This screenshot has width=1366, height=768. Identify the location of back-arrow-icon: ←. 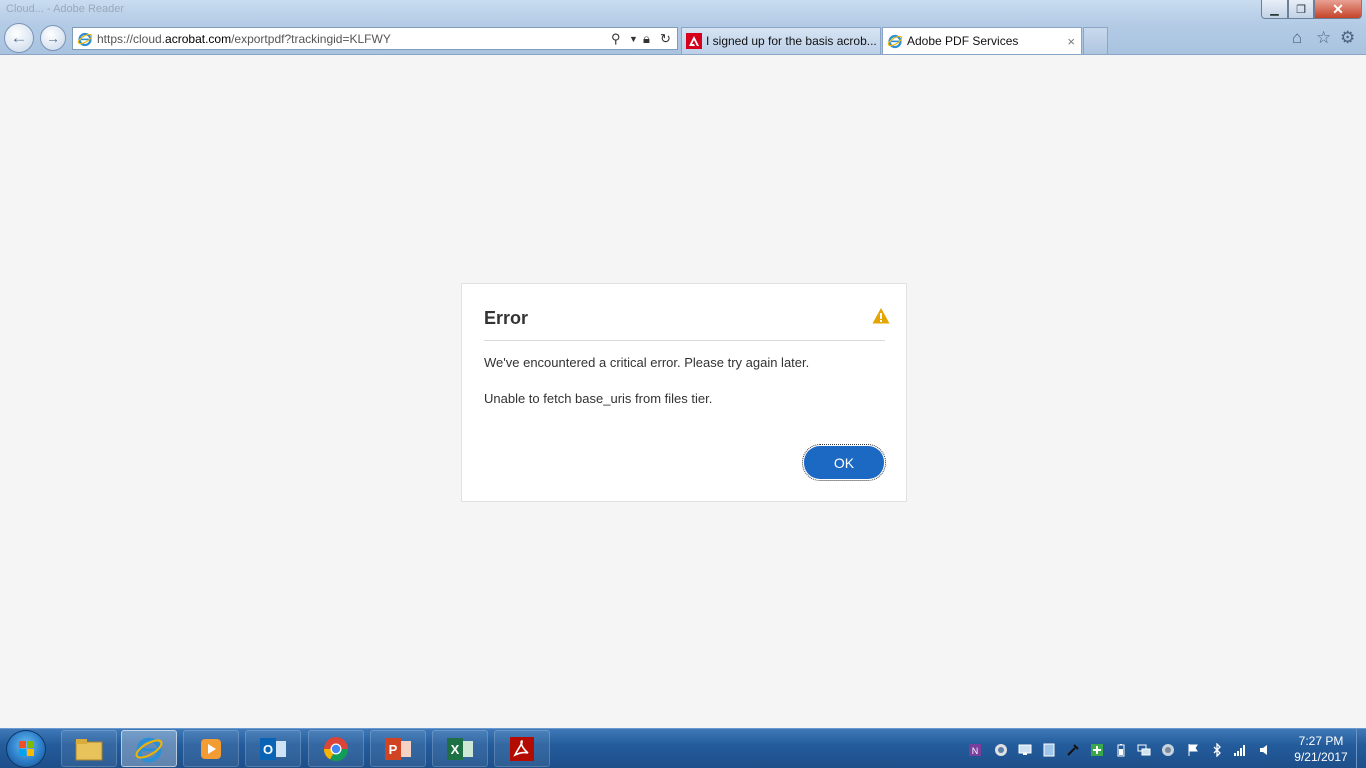
(19, 37).